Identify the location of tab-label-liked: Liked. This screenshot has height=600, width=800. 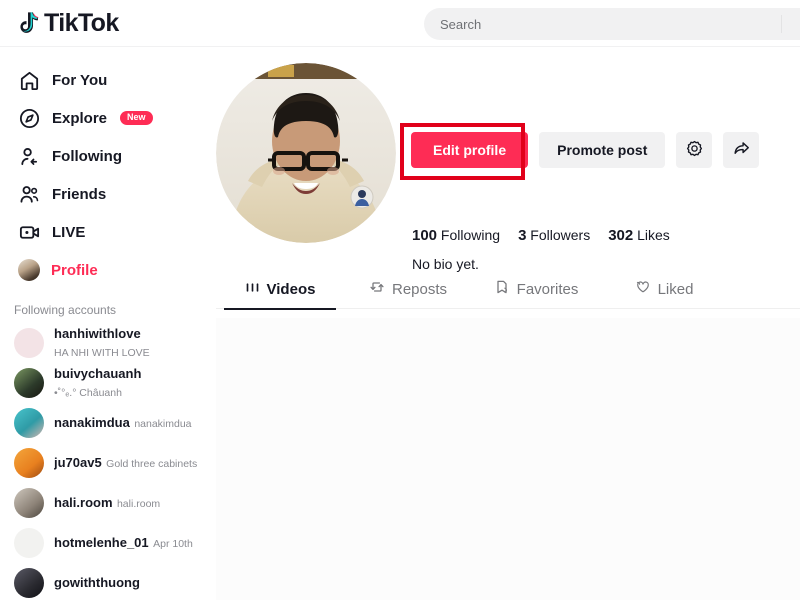
(675, 289).